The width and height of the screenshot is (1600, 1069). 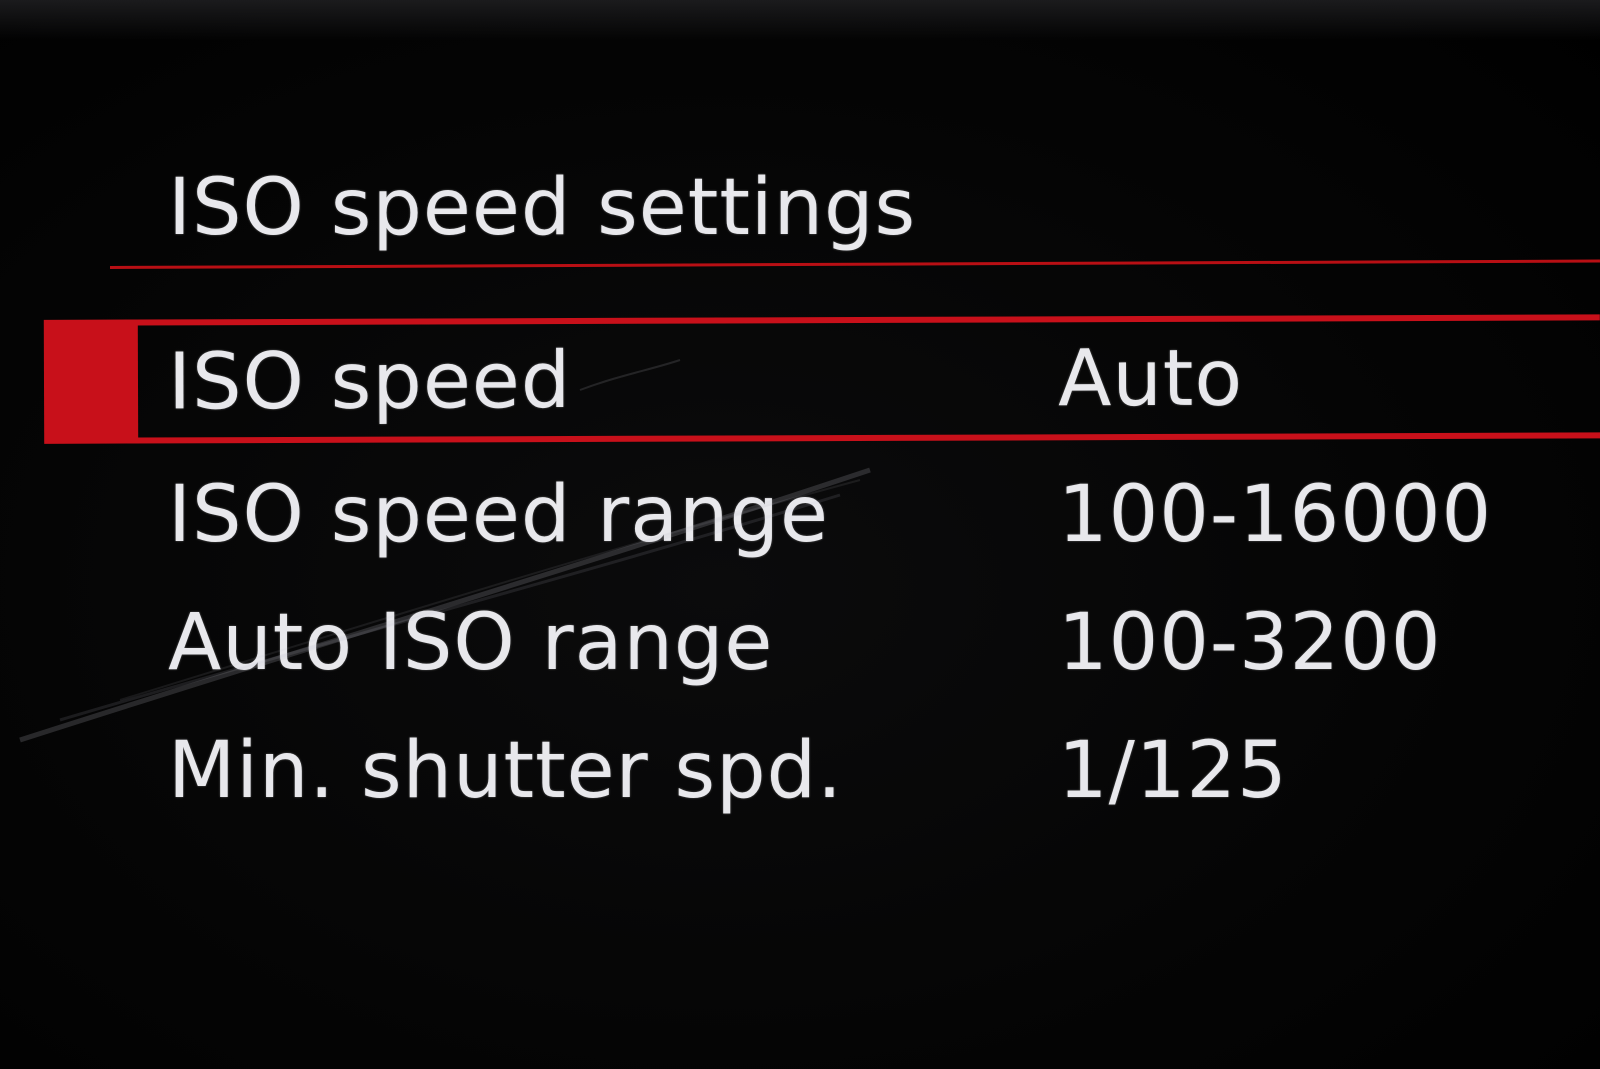 I want to click on menu-item-label: Auto ISO range, so click(x=471, y=643).